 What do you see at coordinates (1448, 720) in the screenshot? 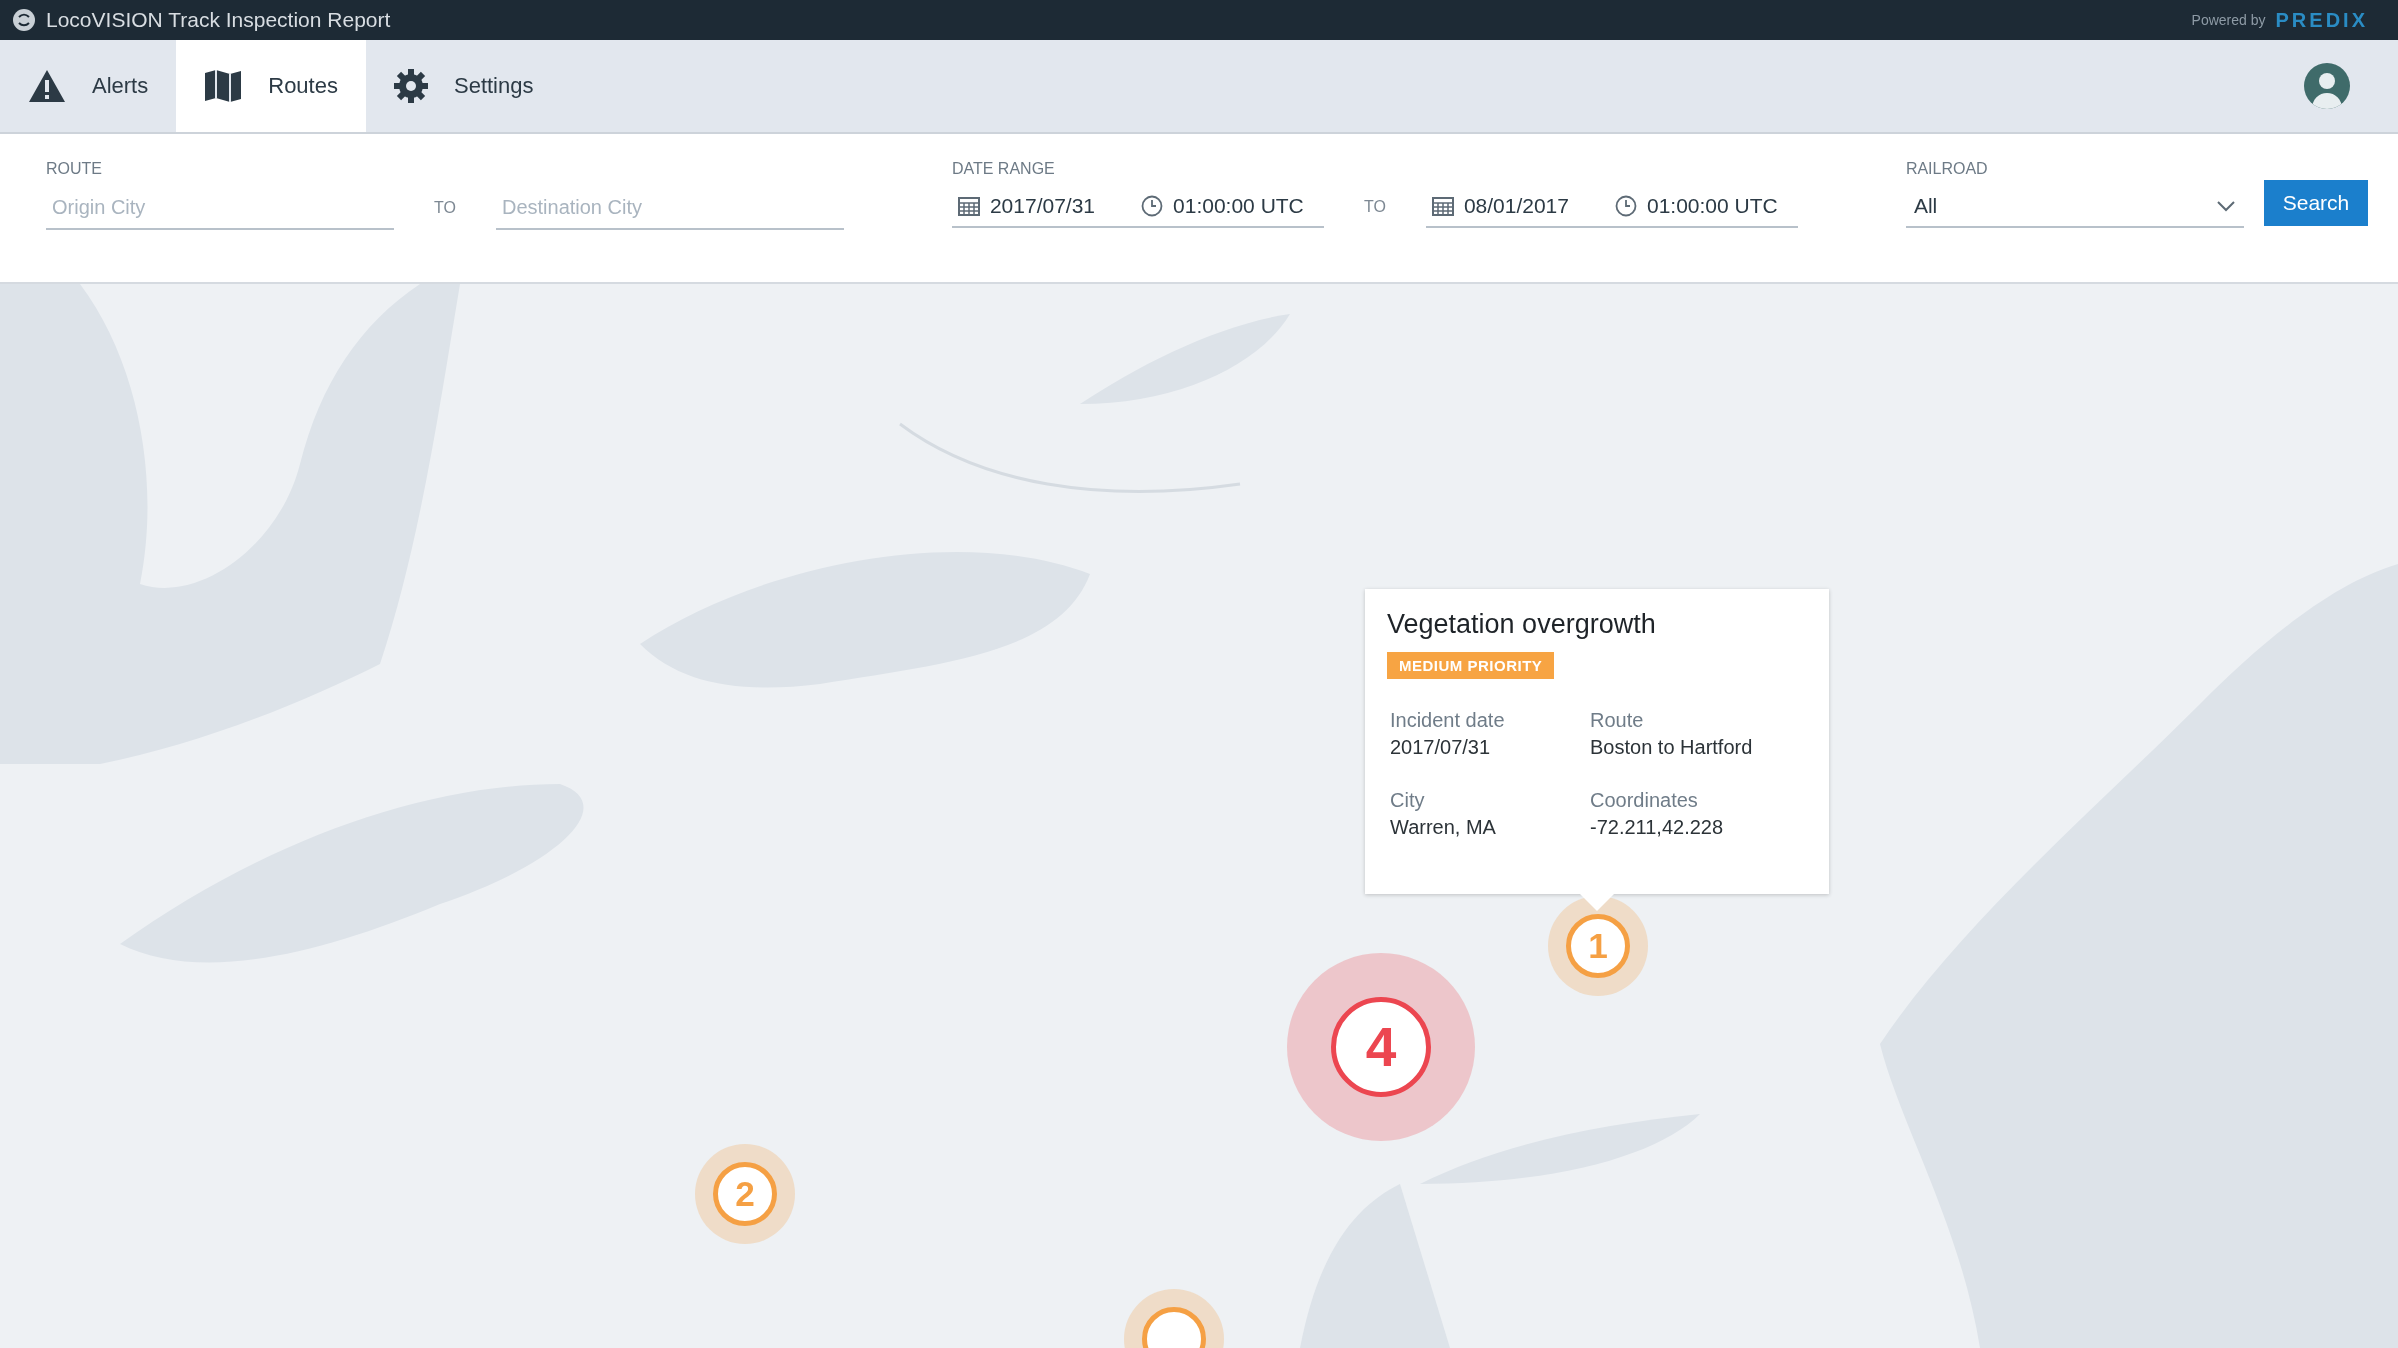
I see `field-label: Incident date` at bounding box center [1448, 720].